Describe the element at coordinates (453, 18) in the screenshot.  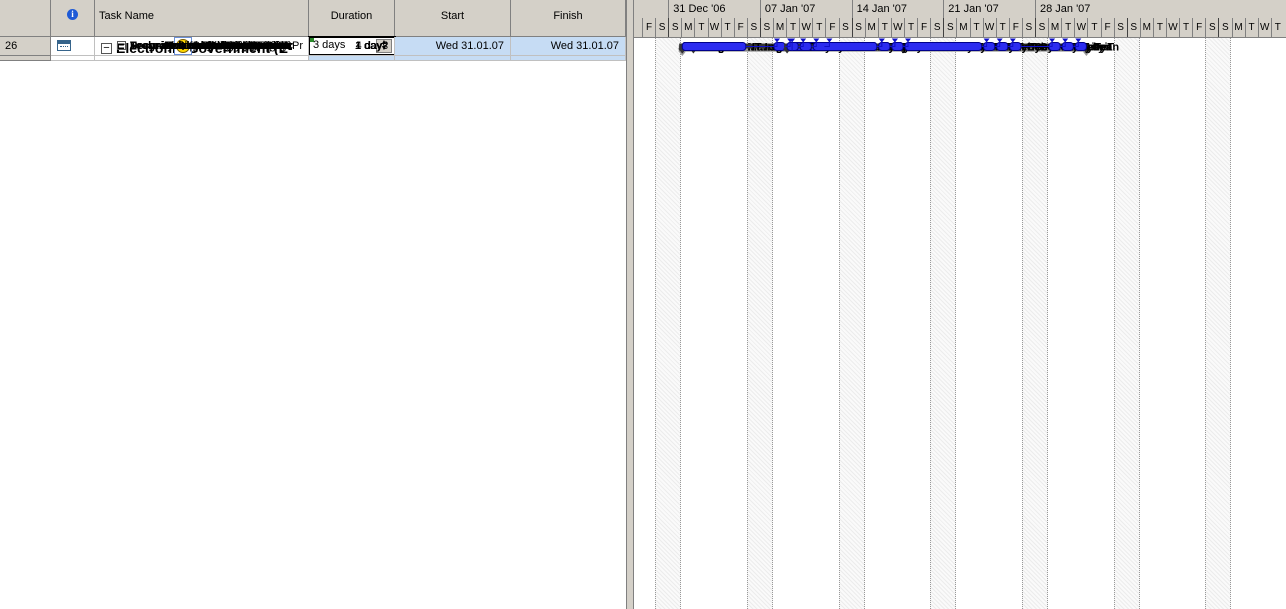
I see `start-column-header: Start` at that location.